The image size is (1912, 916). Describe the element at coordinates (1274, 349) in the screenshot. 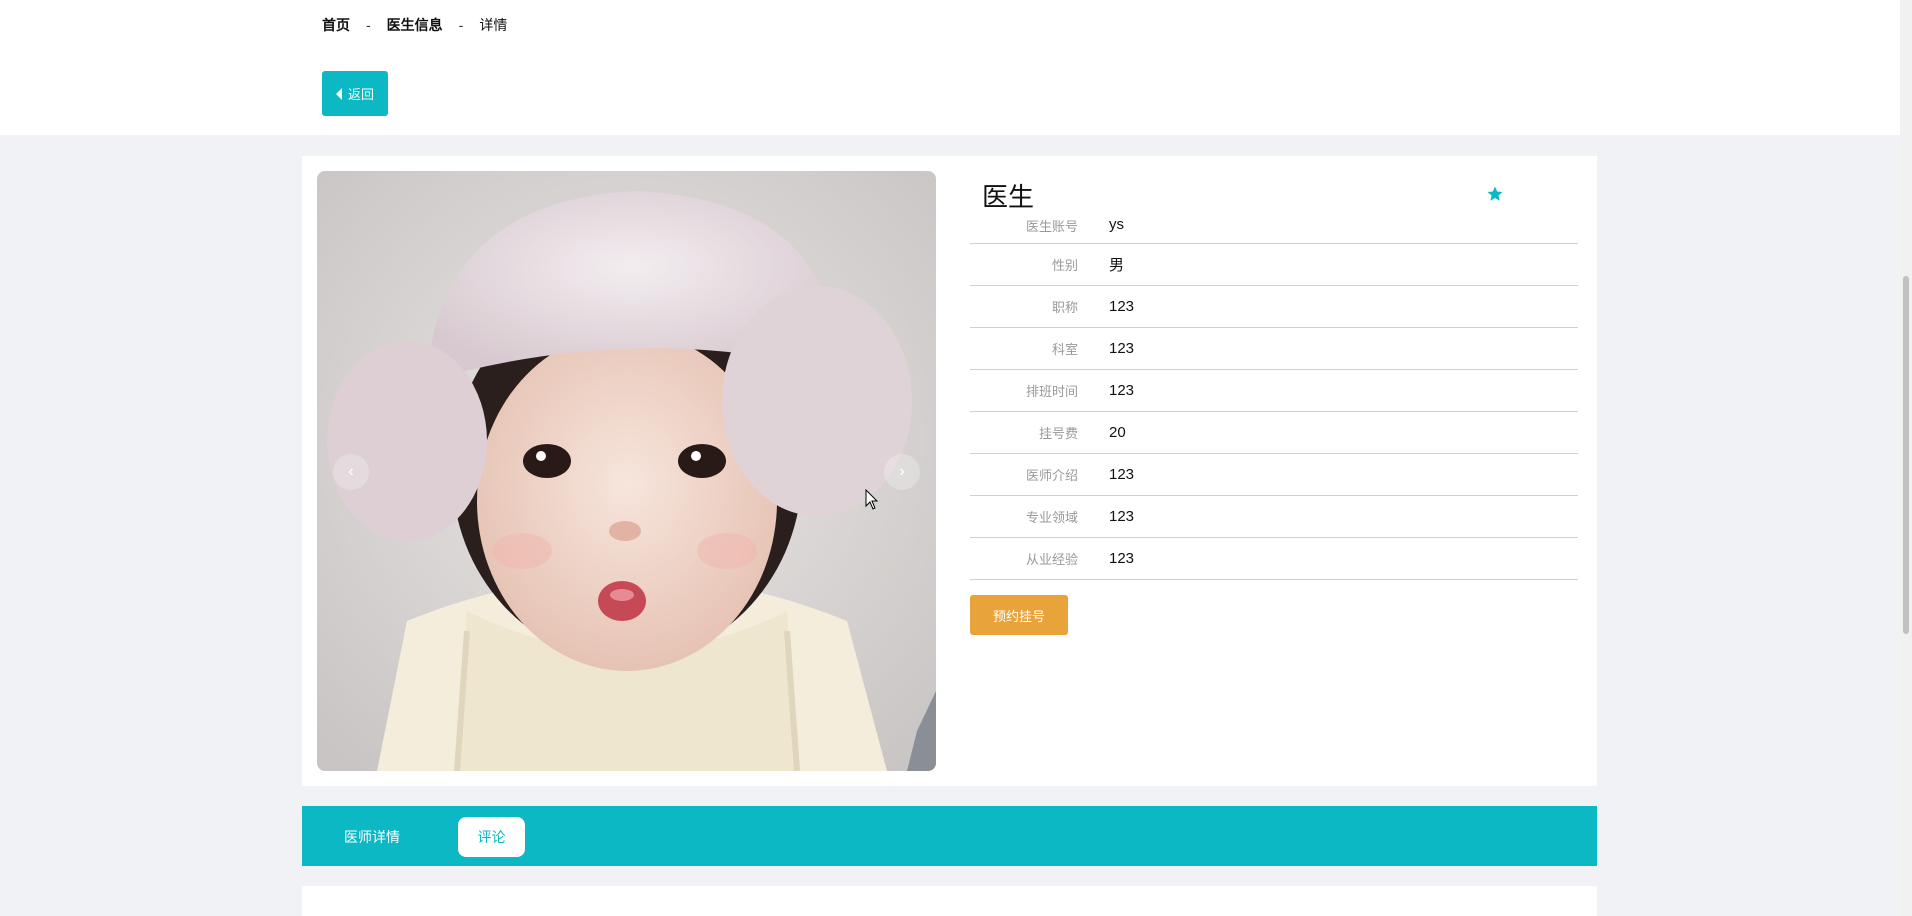

I see `field-row: 科室 123` at that location.